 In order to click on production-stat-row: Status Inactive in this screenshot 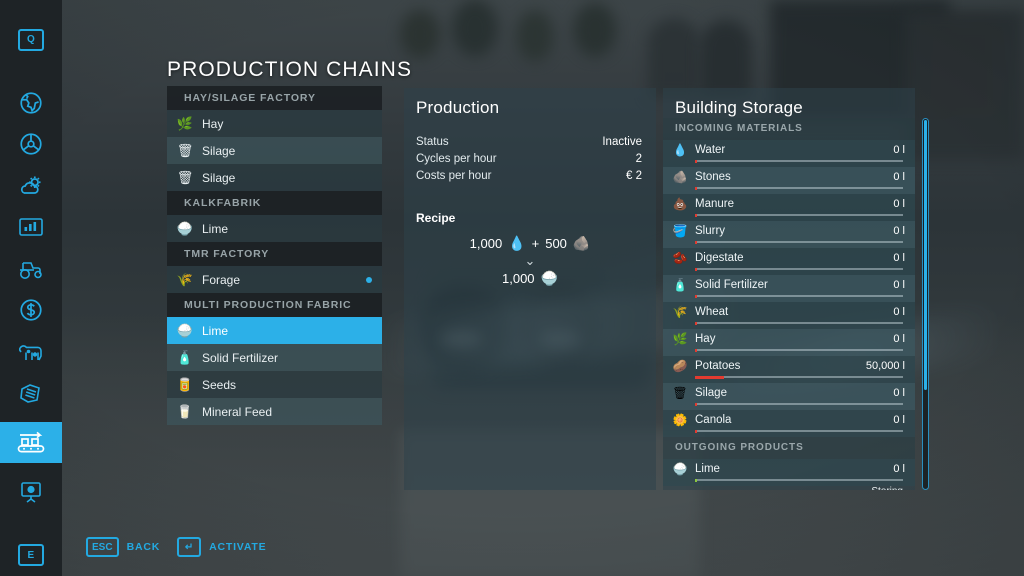, I will do `click(529, 142)`.